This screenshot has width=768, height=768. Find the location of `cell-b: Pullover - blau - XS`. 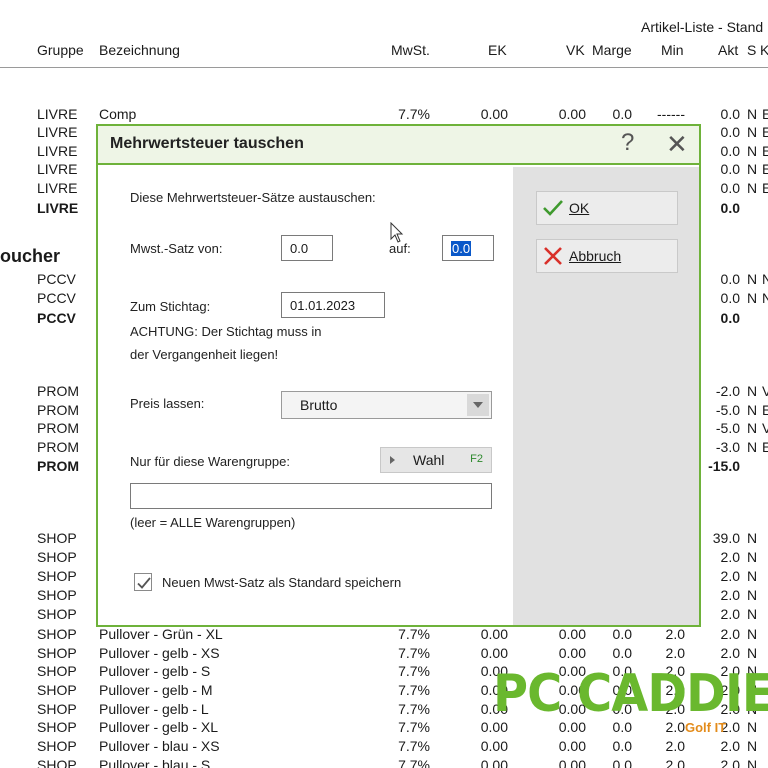

cell-b: Pullover - blau - XS is located at coordinates (159, 746).